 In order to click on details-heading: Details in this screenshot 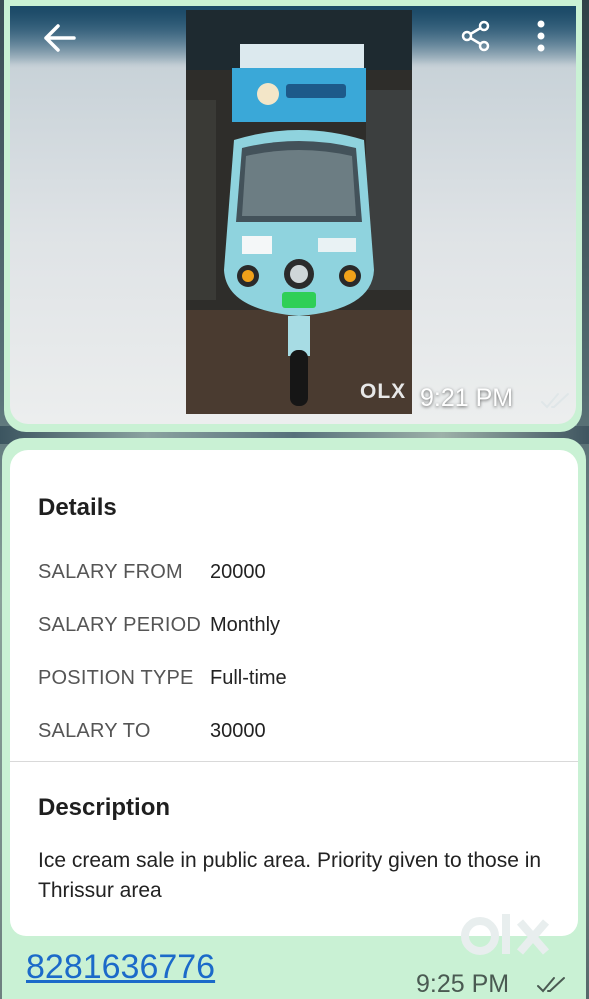, I will do `click(77, 507)`.